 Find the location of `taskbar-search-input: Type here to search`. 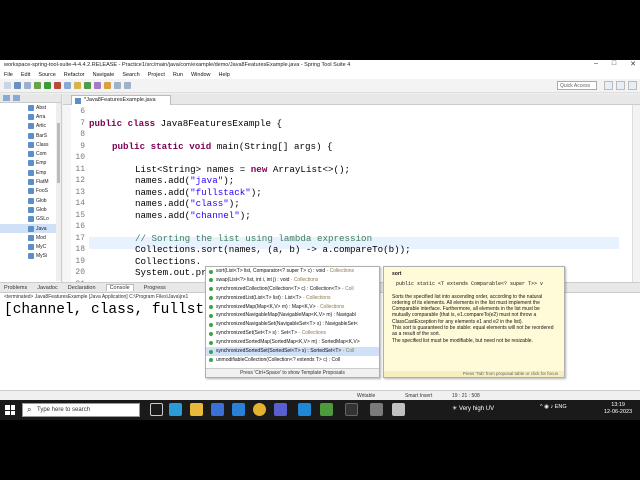

taskbar-search-input: Type here to search is located at coordinates (81, 410).